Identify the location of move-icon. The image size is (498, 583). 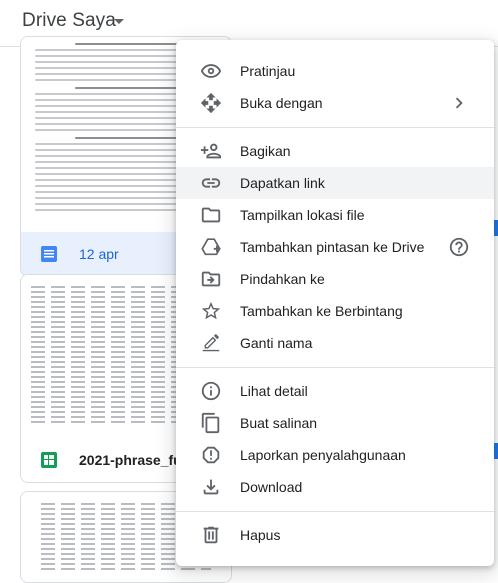
(211, 103).